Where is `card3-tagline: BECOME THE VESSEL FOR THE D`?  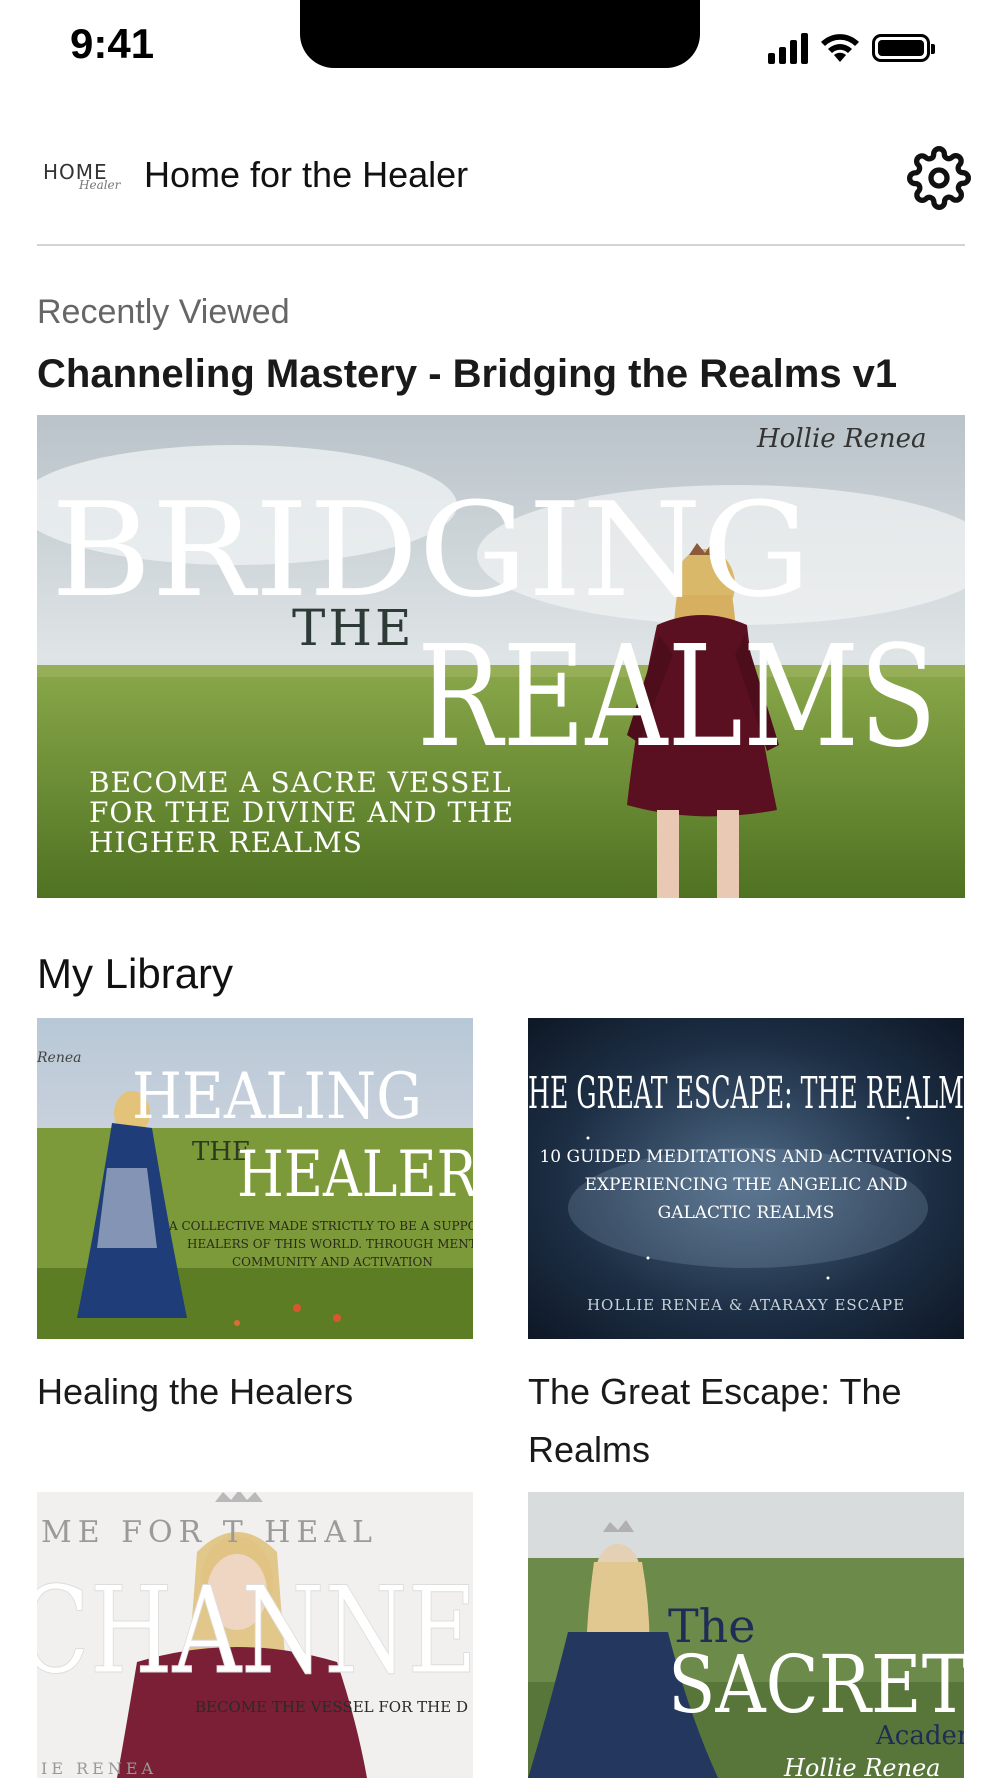 card3-tagline: BECOME THE VESSEL FOR THE D is located at coordinates (331, 1707).